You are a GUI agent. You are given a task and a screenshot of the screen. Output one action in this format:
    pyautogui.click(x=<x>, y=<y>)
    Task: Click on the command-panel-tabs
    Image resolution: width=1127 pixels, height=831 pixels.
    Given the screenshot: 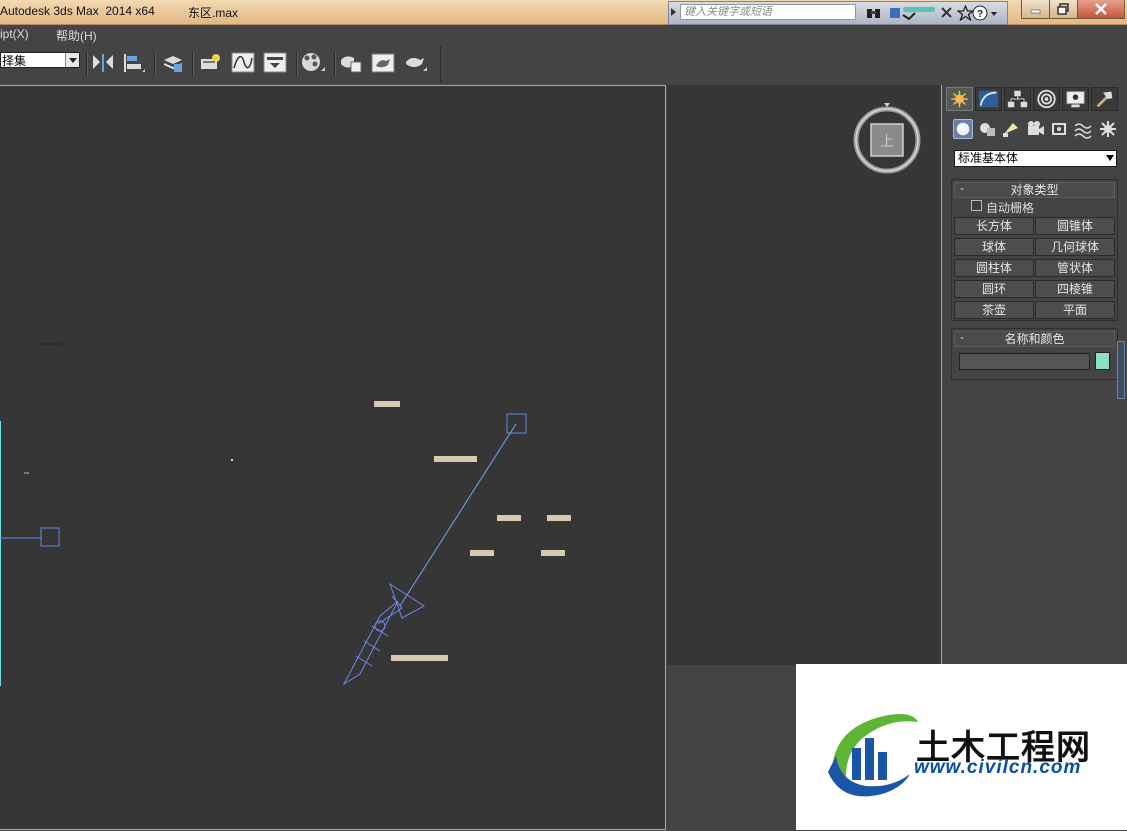 What is the action you would take?
    pyautogui.click(x=1035, y=100)
    